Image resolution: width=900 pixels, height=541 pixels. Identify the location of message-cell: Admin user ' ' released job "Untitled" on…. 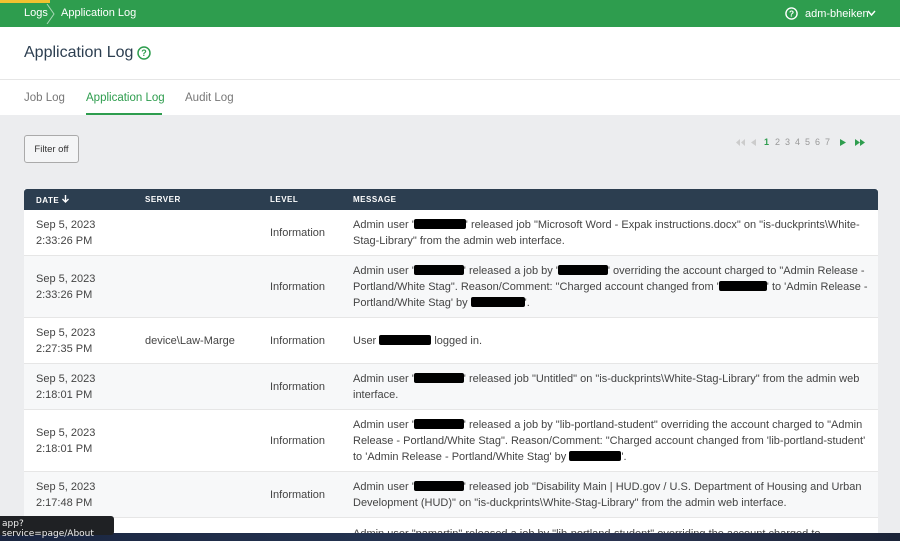
(610, 387).